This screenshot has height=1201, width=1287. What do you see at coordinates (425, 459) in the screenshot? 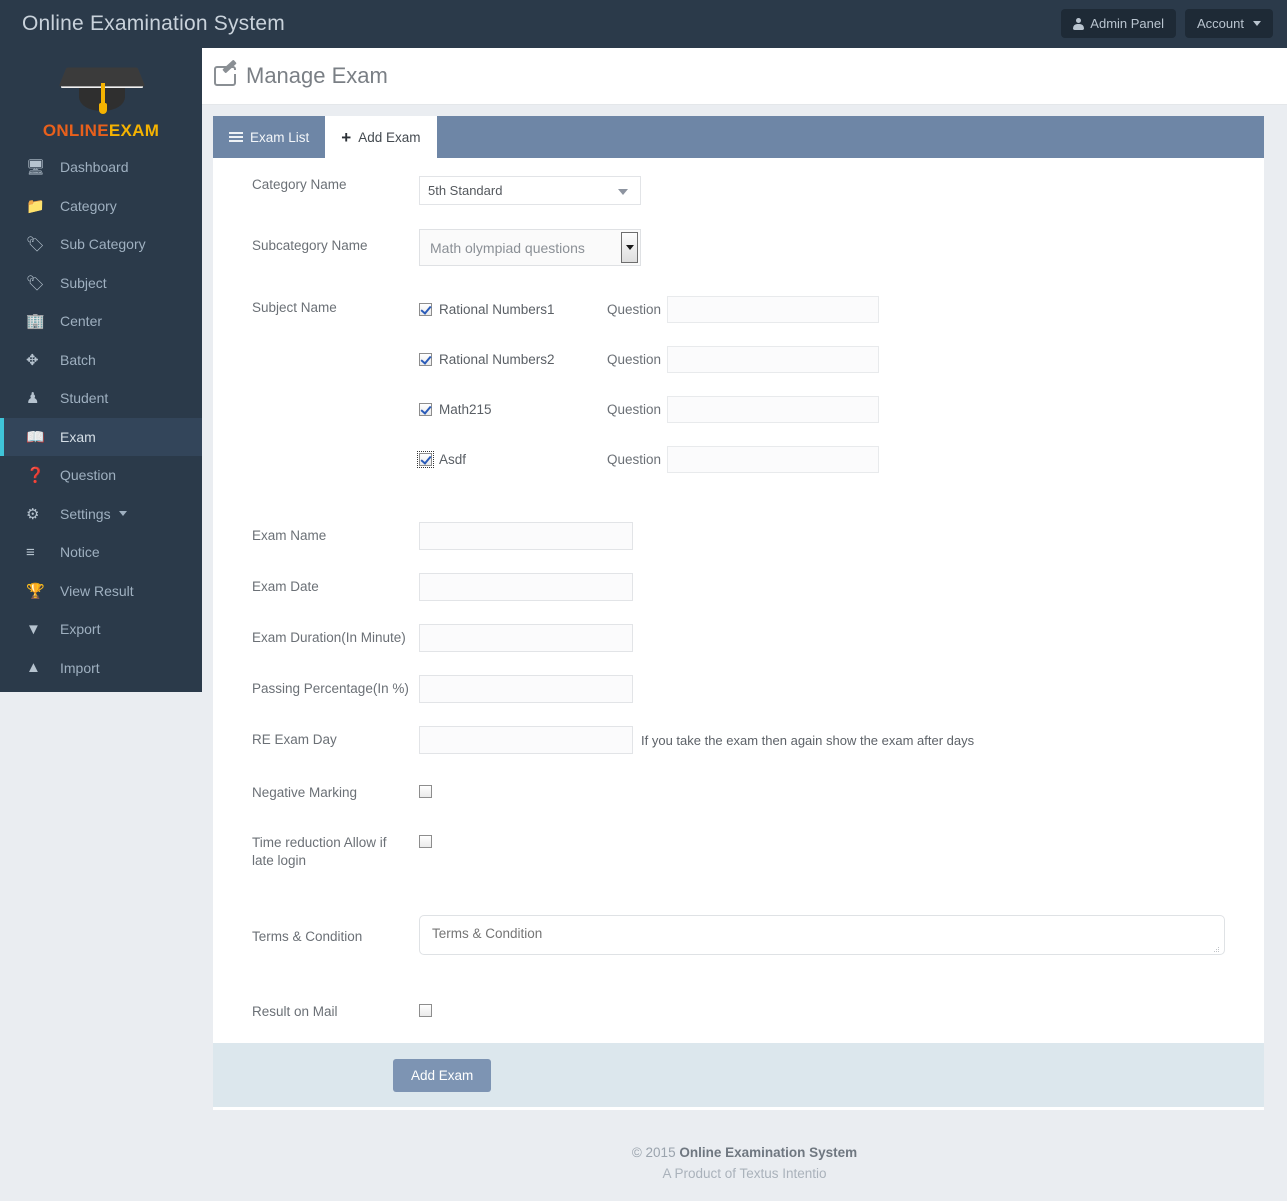
I see `subject-checkbox-asdf` at bounding box center [425, 459].